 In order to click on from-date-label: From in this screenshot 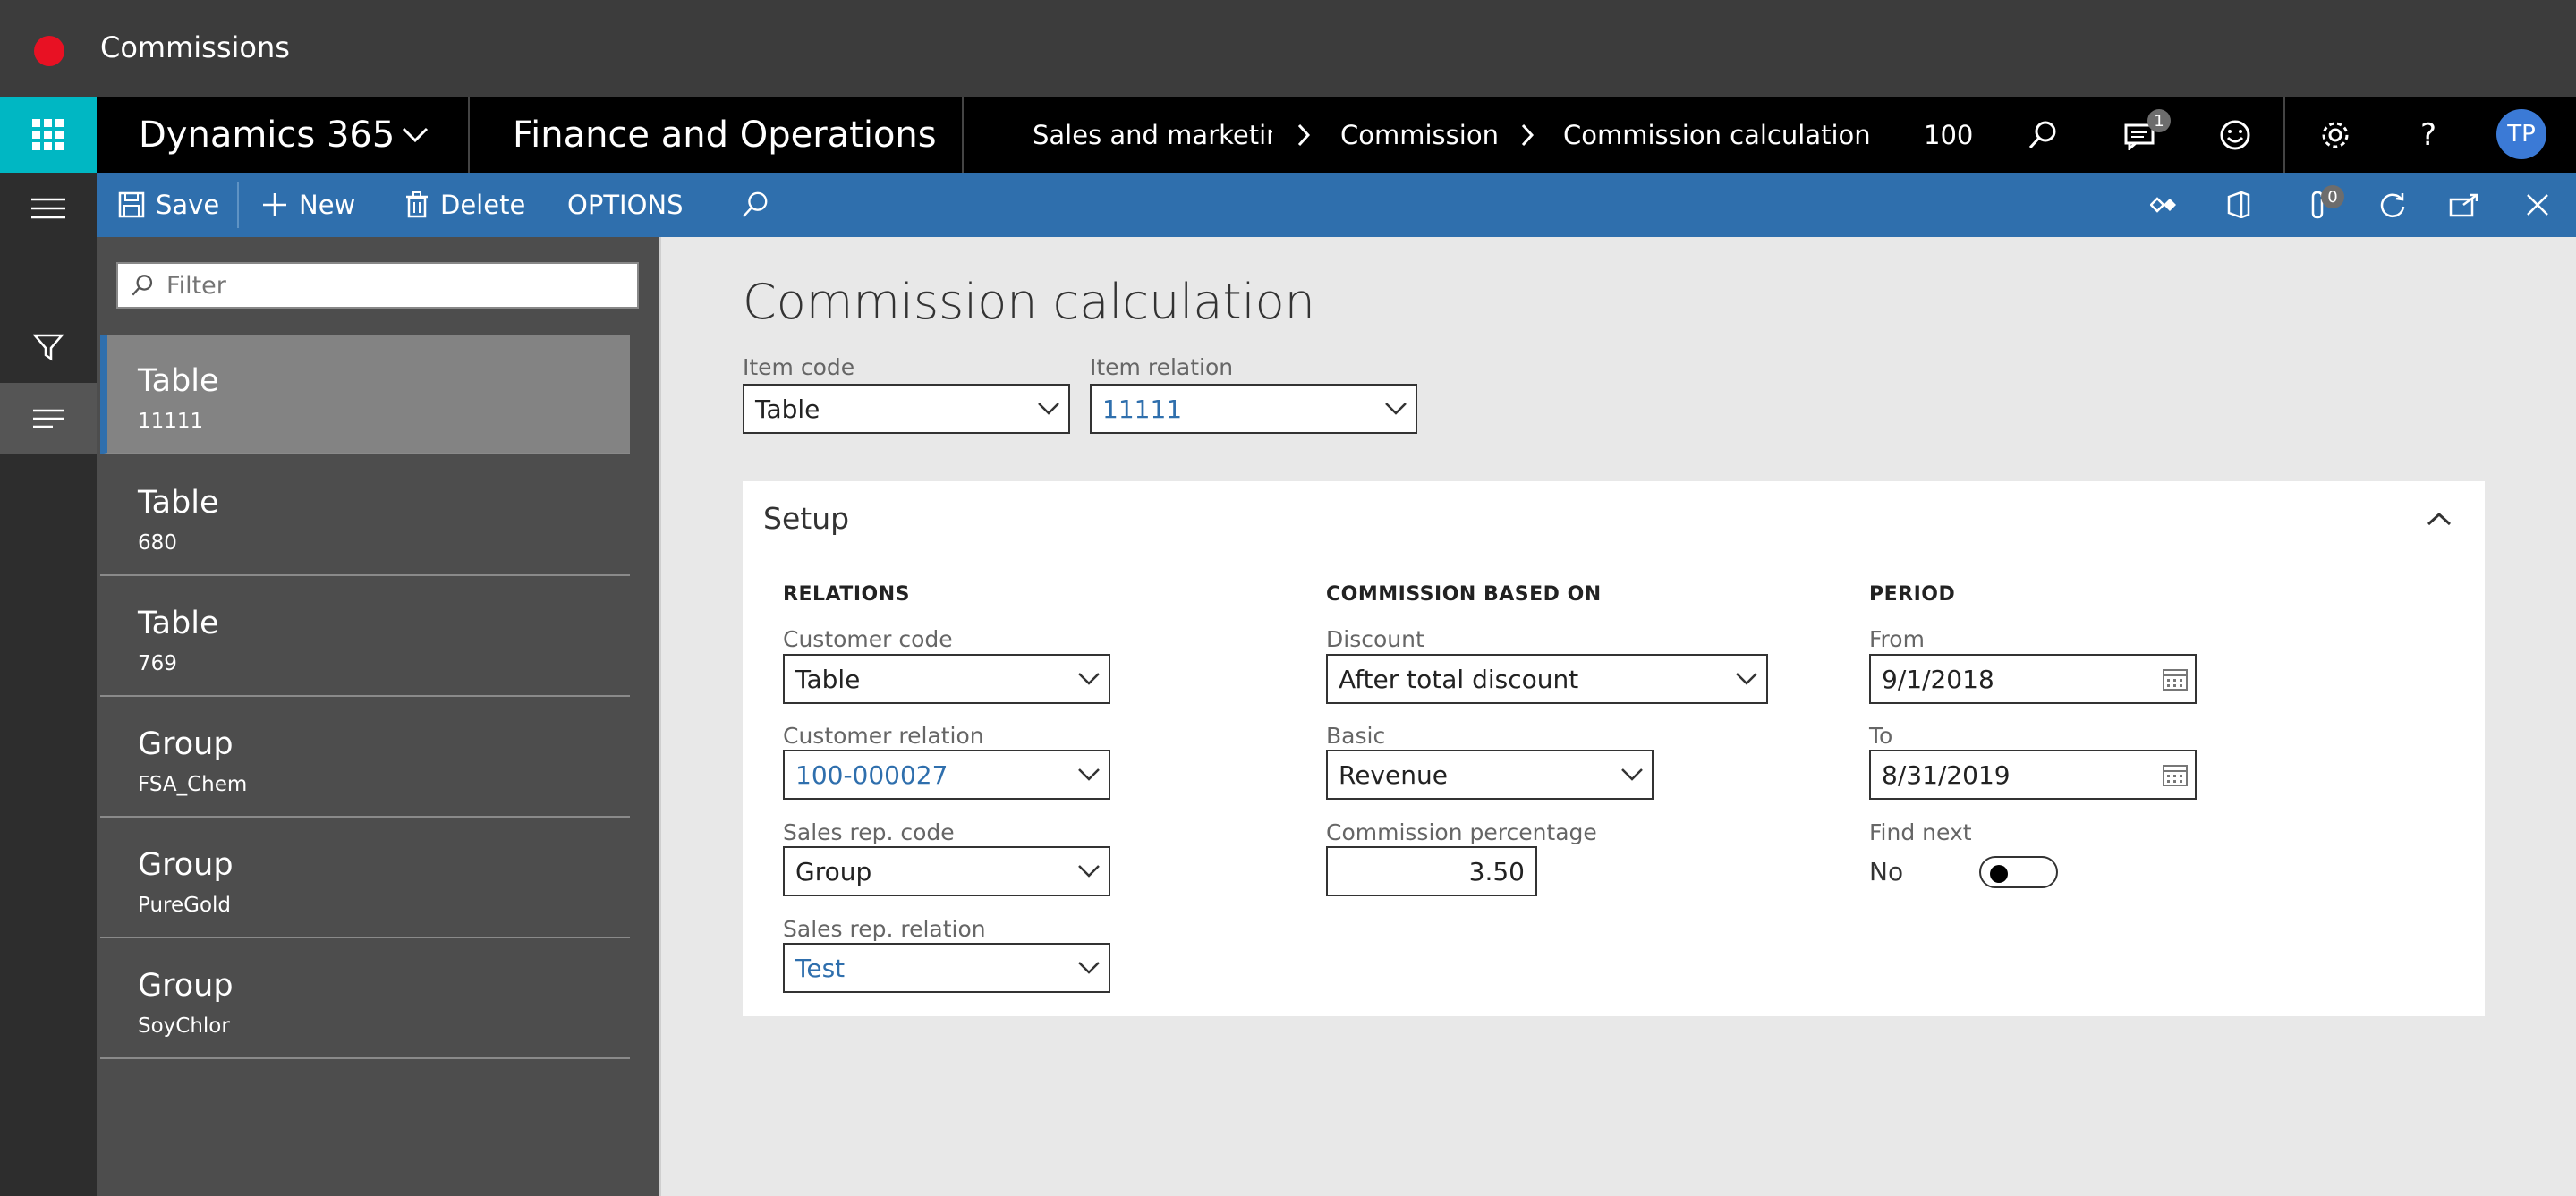, I will do `click(1897, 639)`.